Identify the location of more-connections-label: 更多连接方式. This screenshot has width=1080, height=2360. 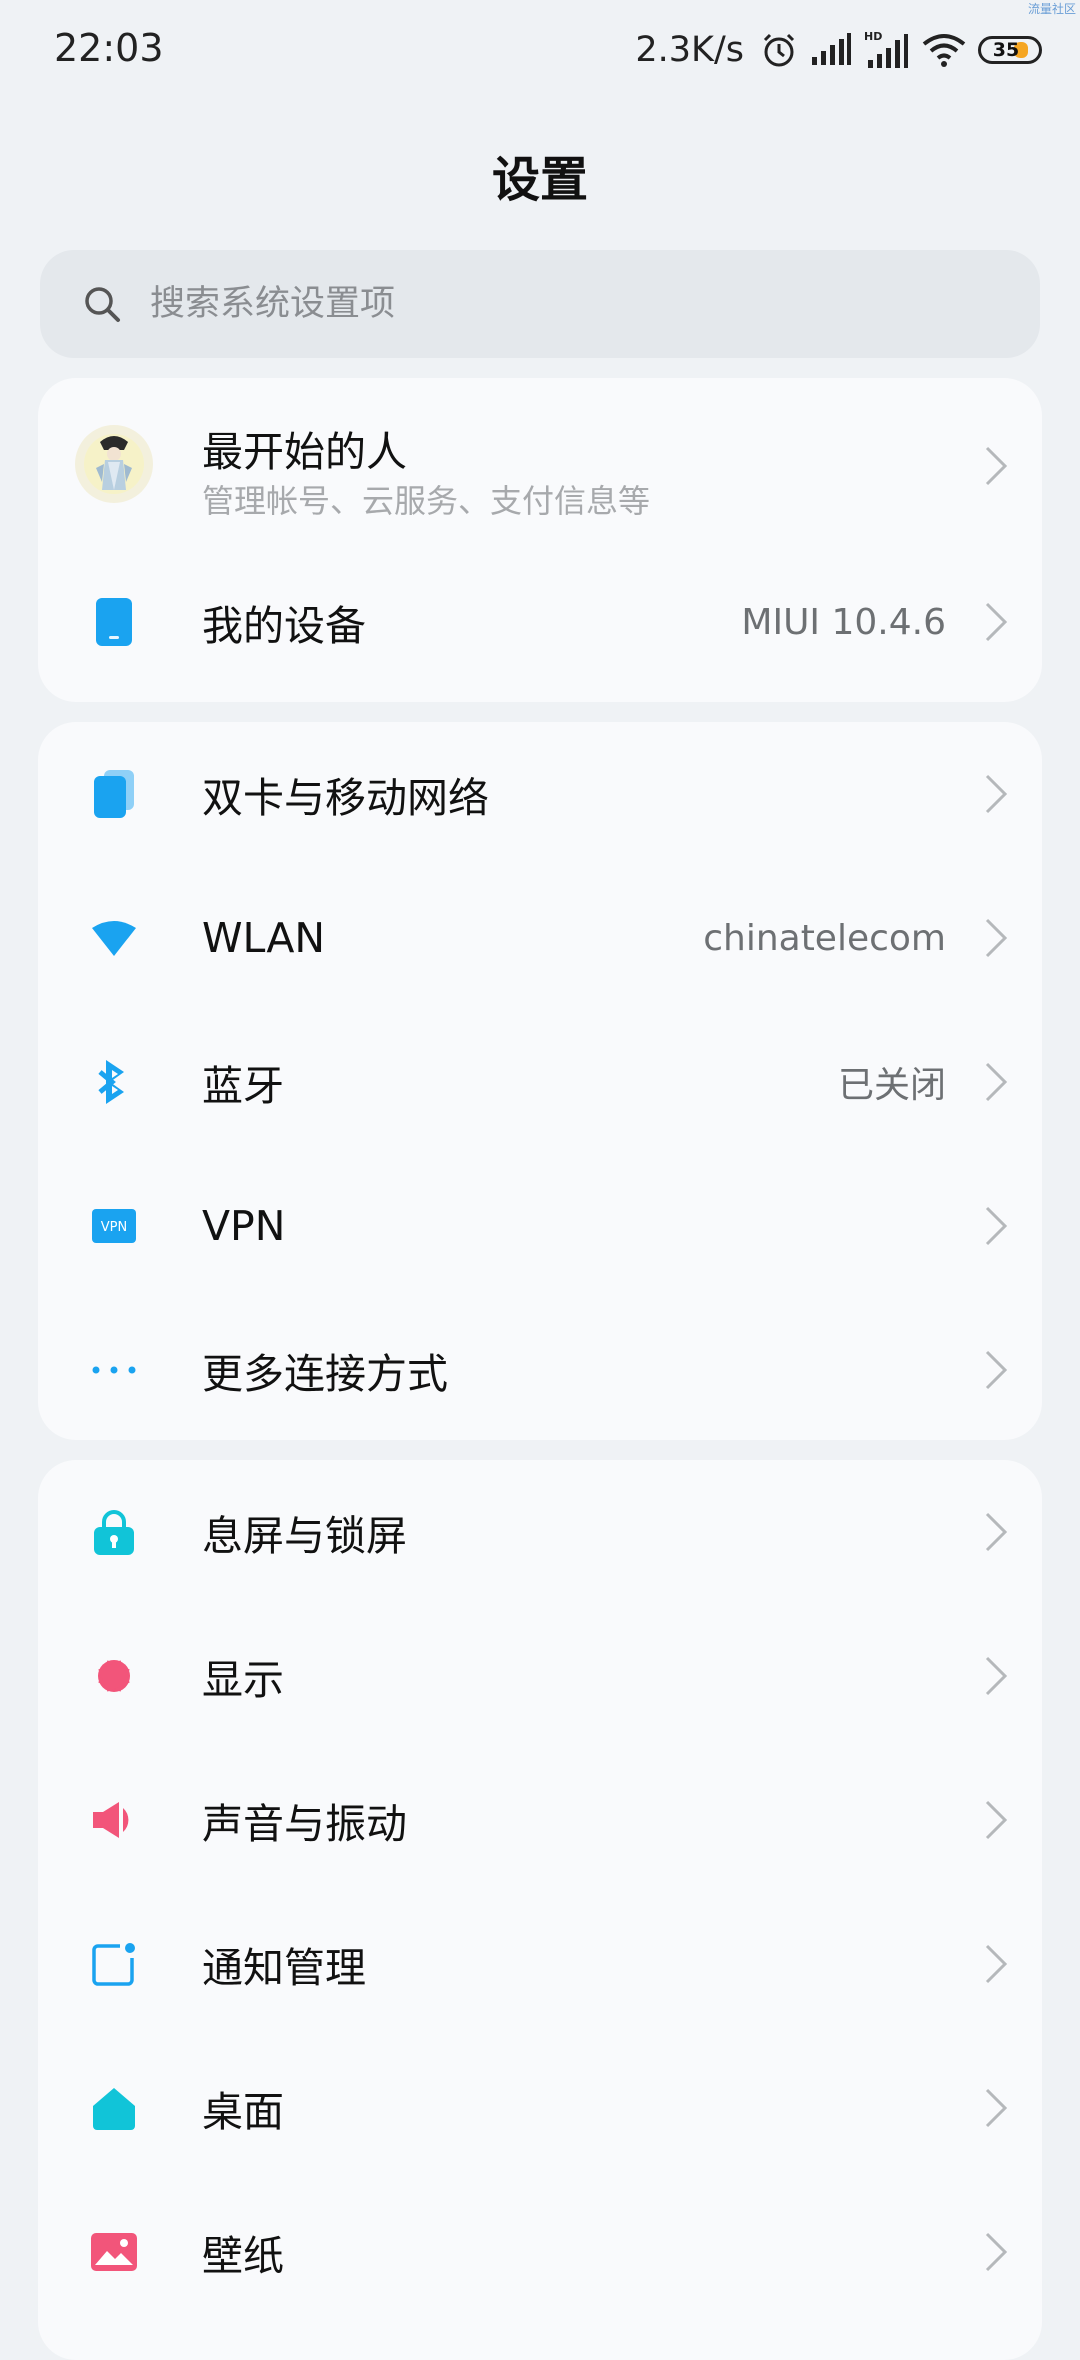
(325, 1374).